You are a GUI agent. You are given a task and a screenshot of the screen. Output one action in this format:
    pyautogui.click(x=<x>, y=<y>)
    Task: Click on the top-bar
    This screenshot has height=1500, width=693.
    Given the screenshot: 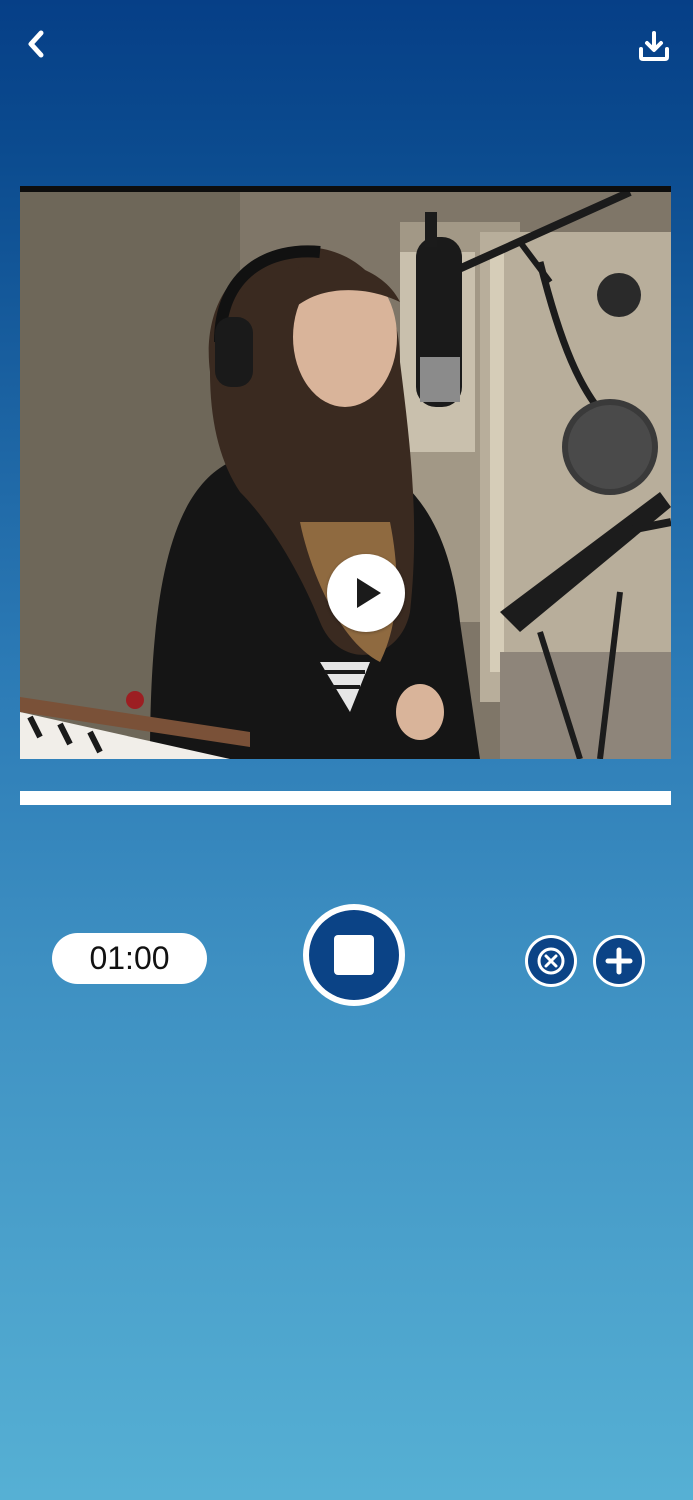 What is the action you would take?
    pyautogui.click(x=346, y=45)
    